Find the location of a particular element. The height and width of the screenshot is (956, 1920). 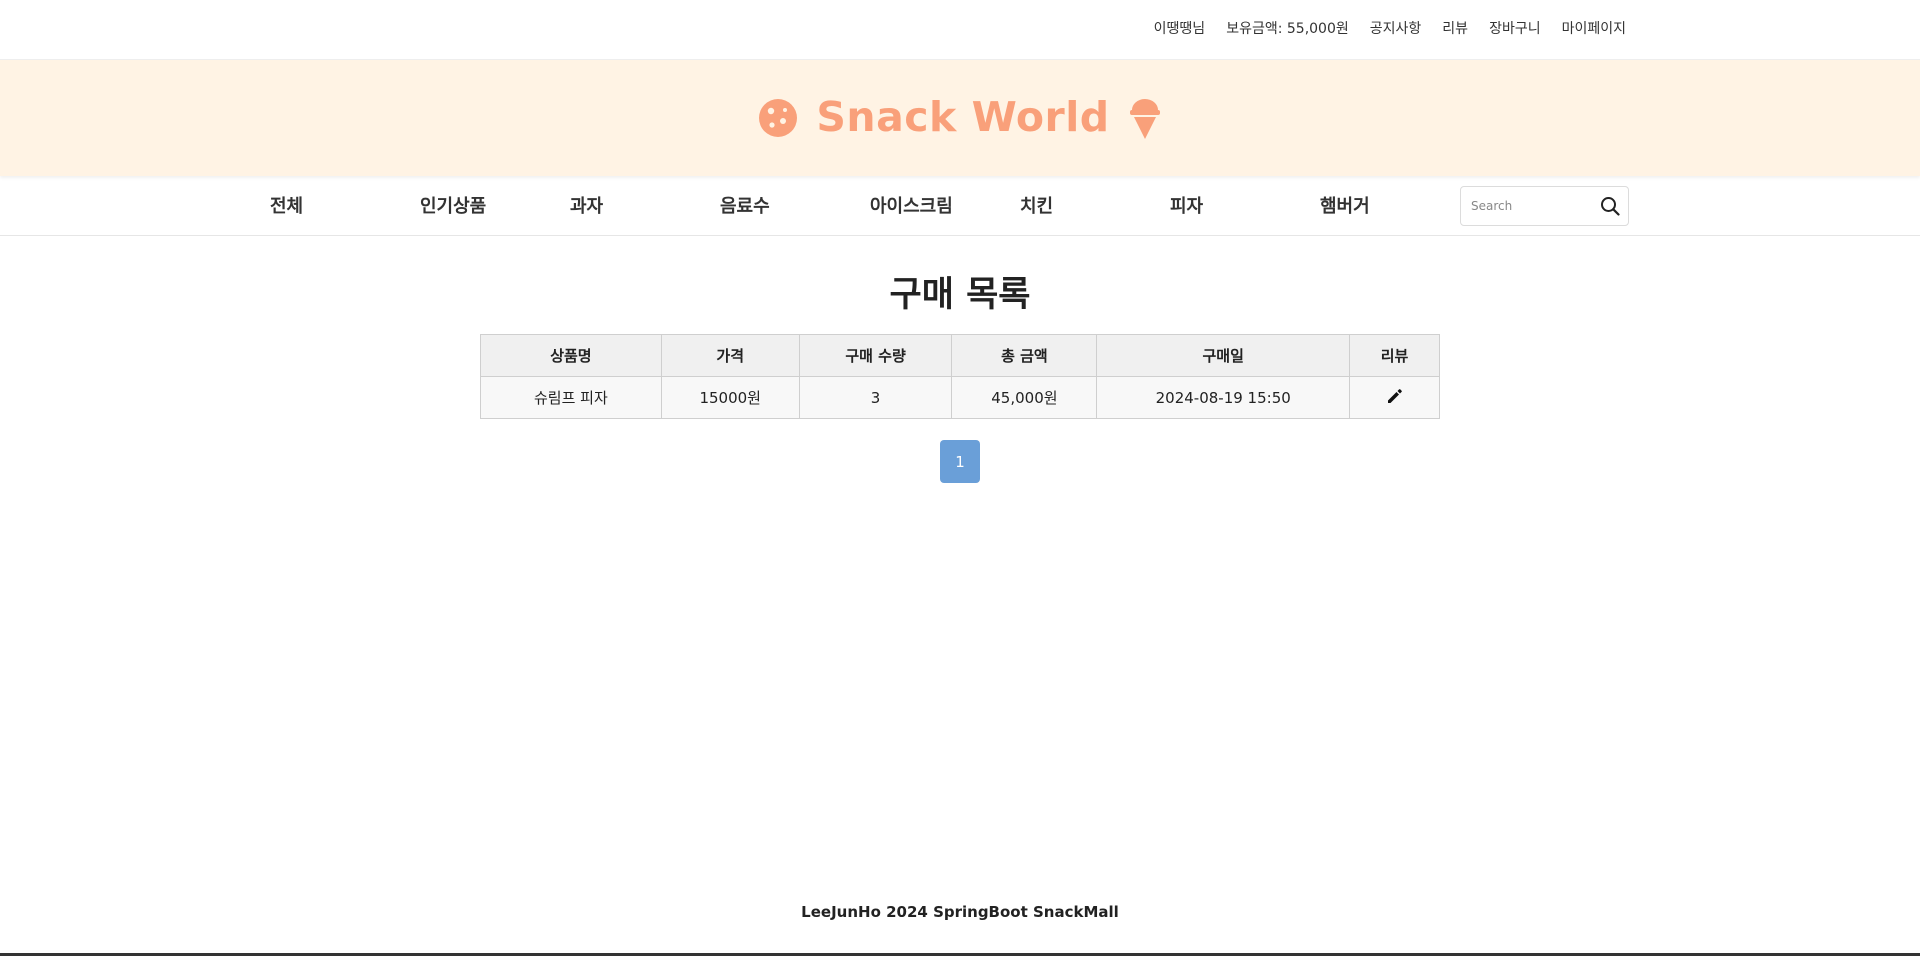

cell-total: 45,000원 is located at coordinates (1024, 397).